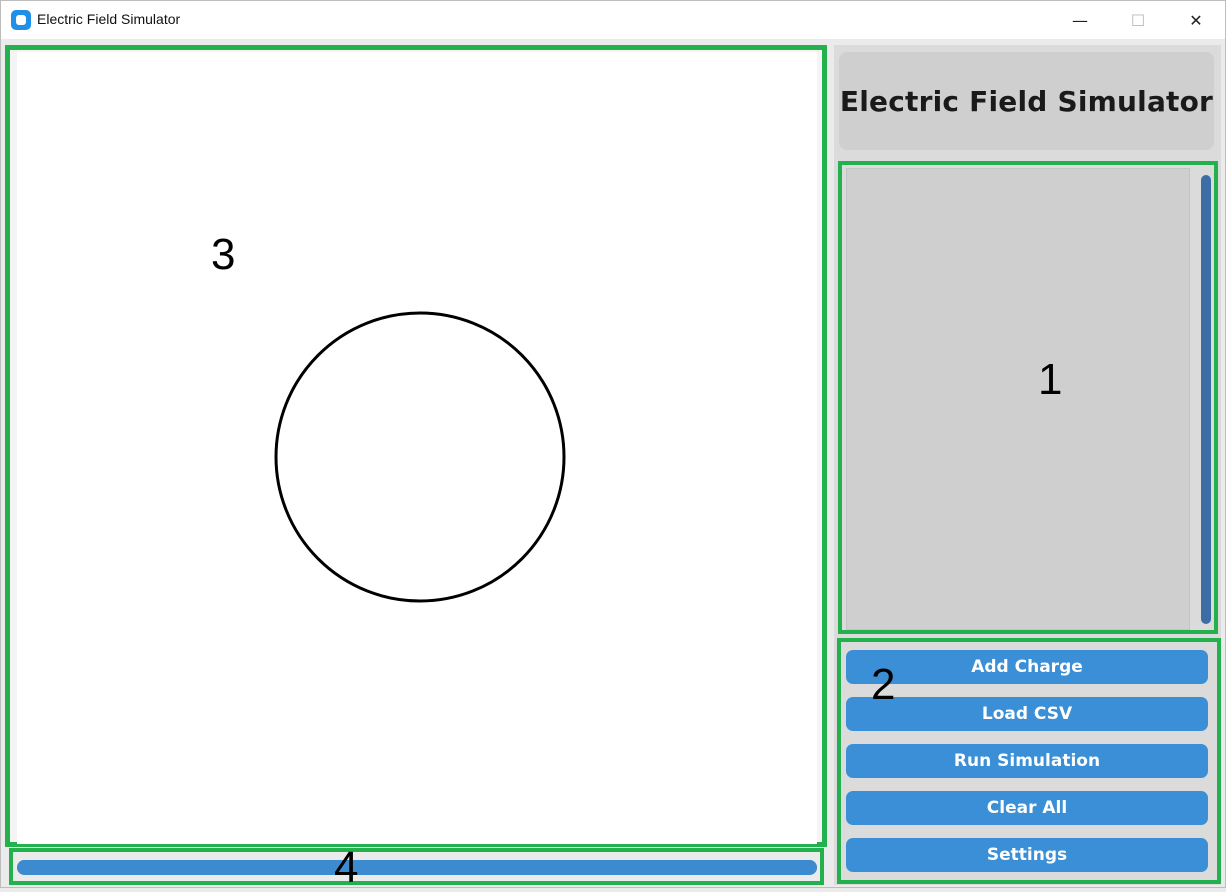 The image size is (1226, 892). I want to click on annotation-label-4: 4, so click(346, 867).